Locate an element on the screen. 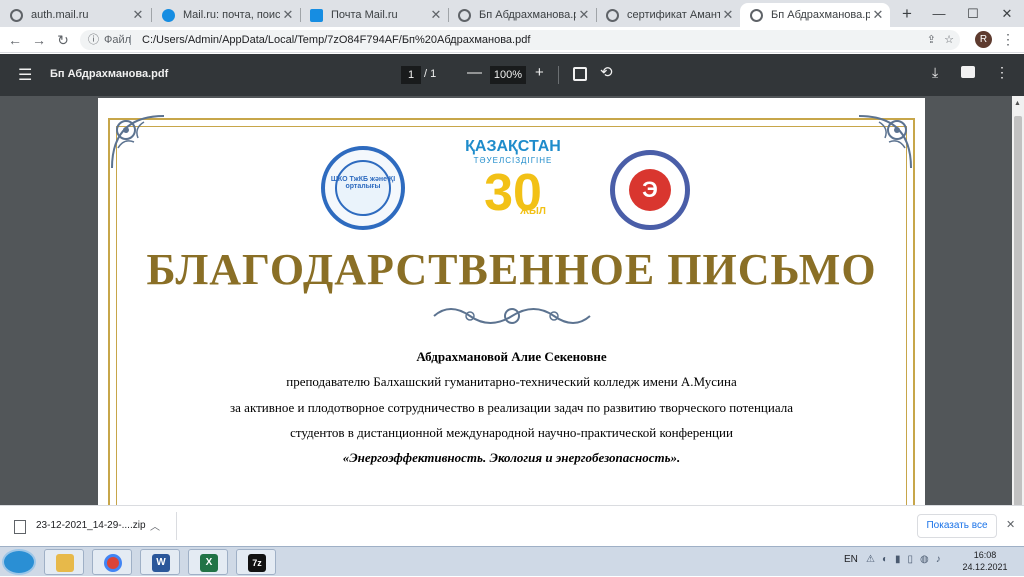 The image size is (1024, 577). chrome-icon is located at coordinates (113, 563).